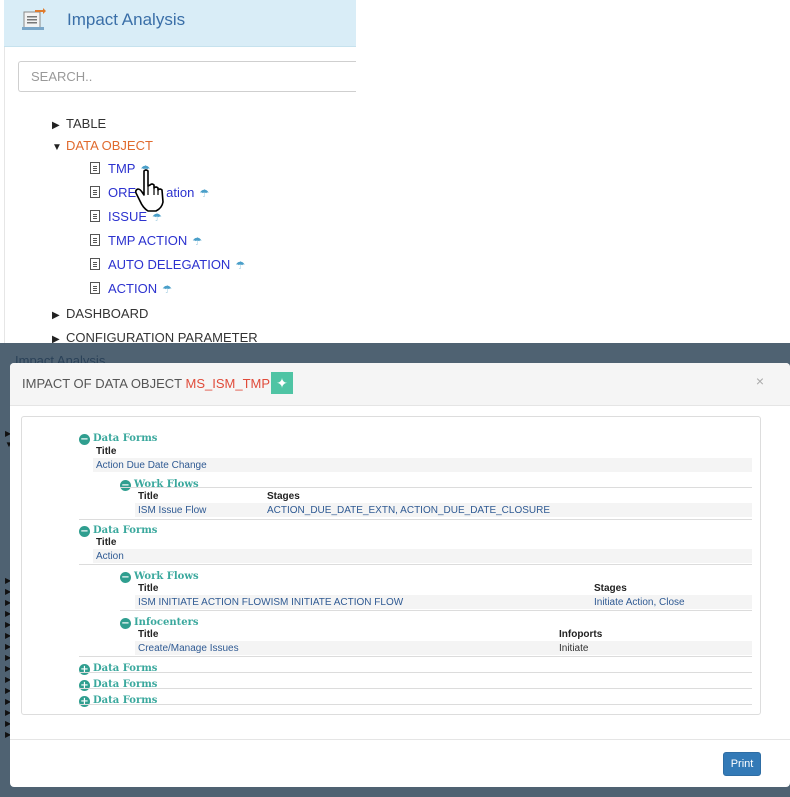 The image size is (790, 797). I want to click on tree-leaf-auto-delegation: AUTO DELEGATION ☂, so click(167, 264).